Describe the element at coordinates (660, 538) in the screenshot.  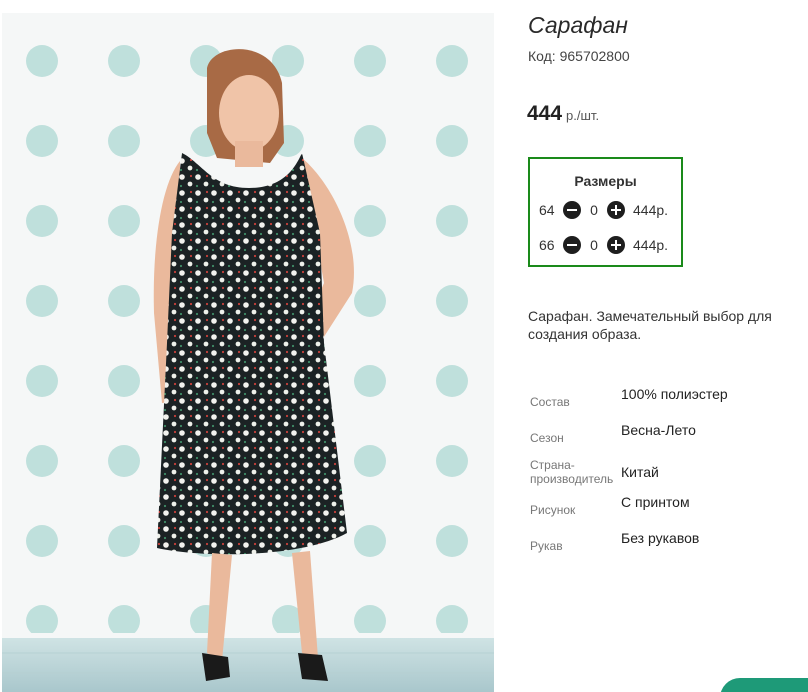
I see `property-value: Без рукавов` at that location.